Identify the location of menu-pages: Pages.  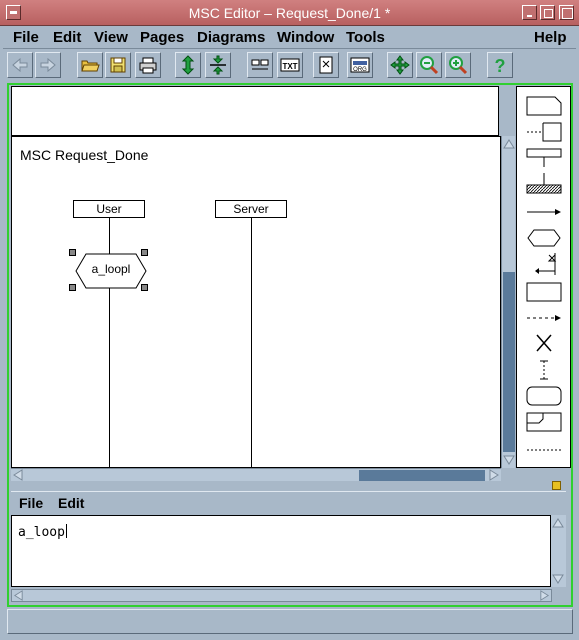
(162, 37).